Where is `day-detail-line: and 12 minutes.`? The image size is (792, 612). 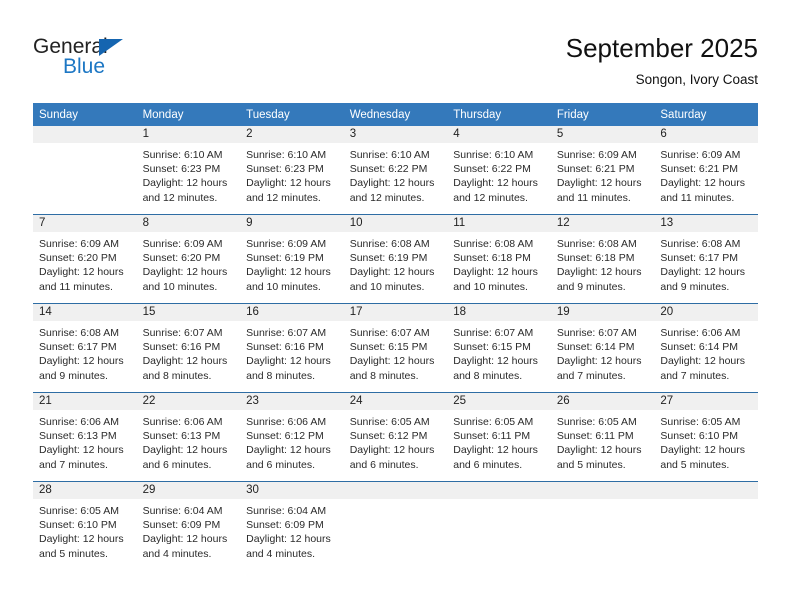
day-detail-line: and 12 minutes. is located at coordinates (490, 197).